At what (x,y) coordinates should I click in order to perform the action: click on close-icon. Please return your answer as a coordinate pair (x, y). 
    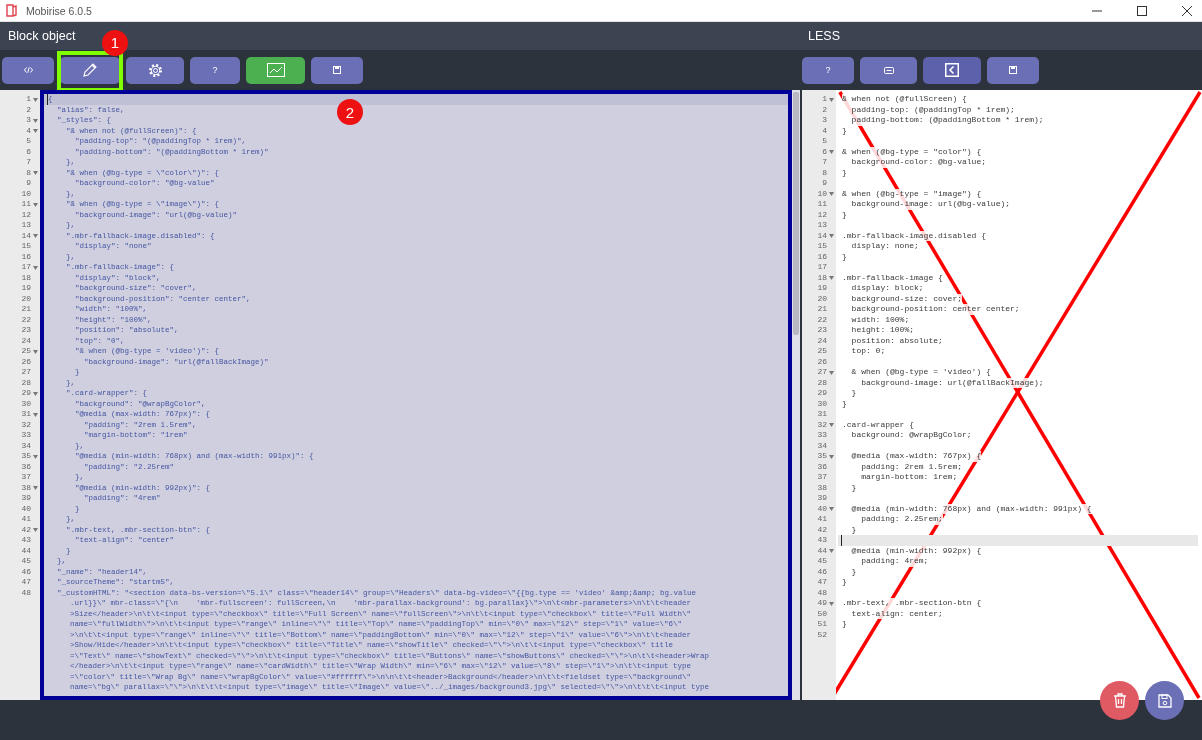
    Looking at the image, I should click on (1187, 10).